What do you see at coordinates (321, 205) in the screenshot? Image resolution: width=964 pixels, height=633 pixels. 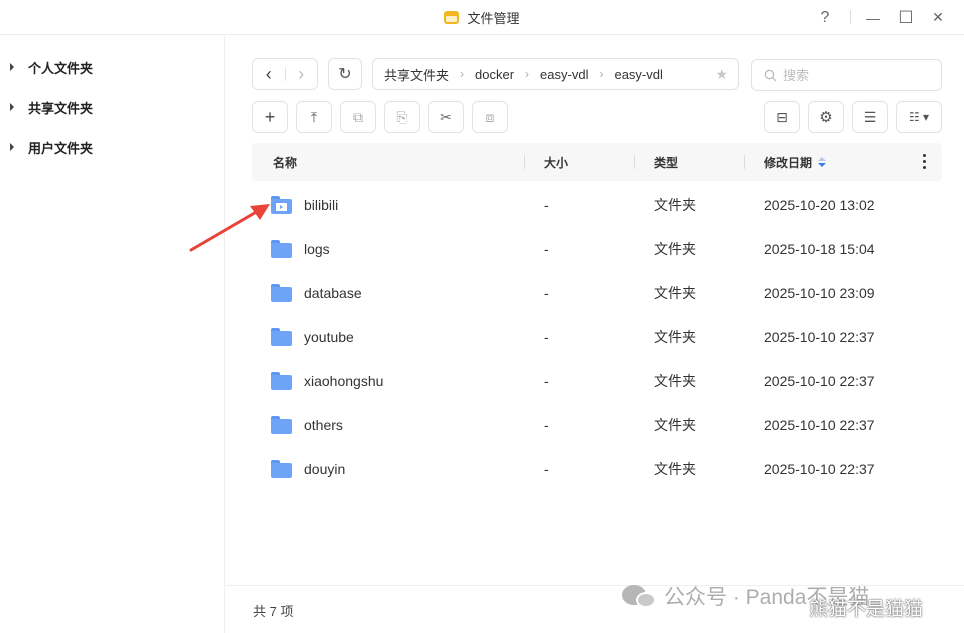 I see `file-name: bilibili` at bounding box center [321, 205].